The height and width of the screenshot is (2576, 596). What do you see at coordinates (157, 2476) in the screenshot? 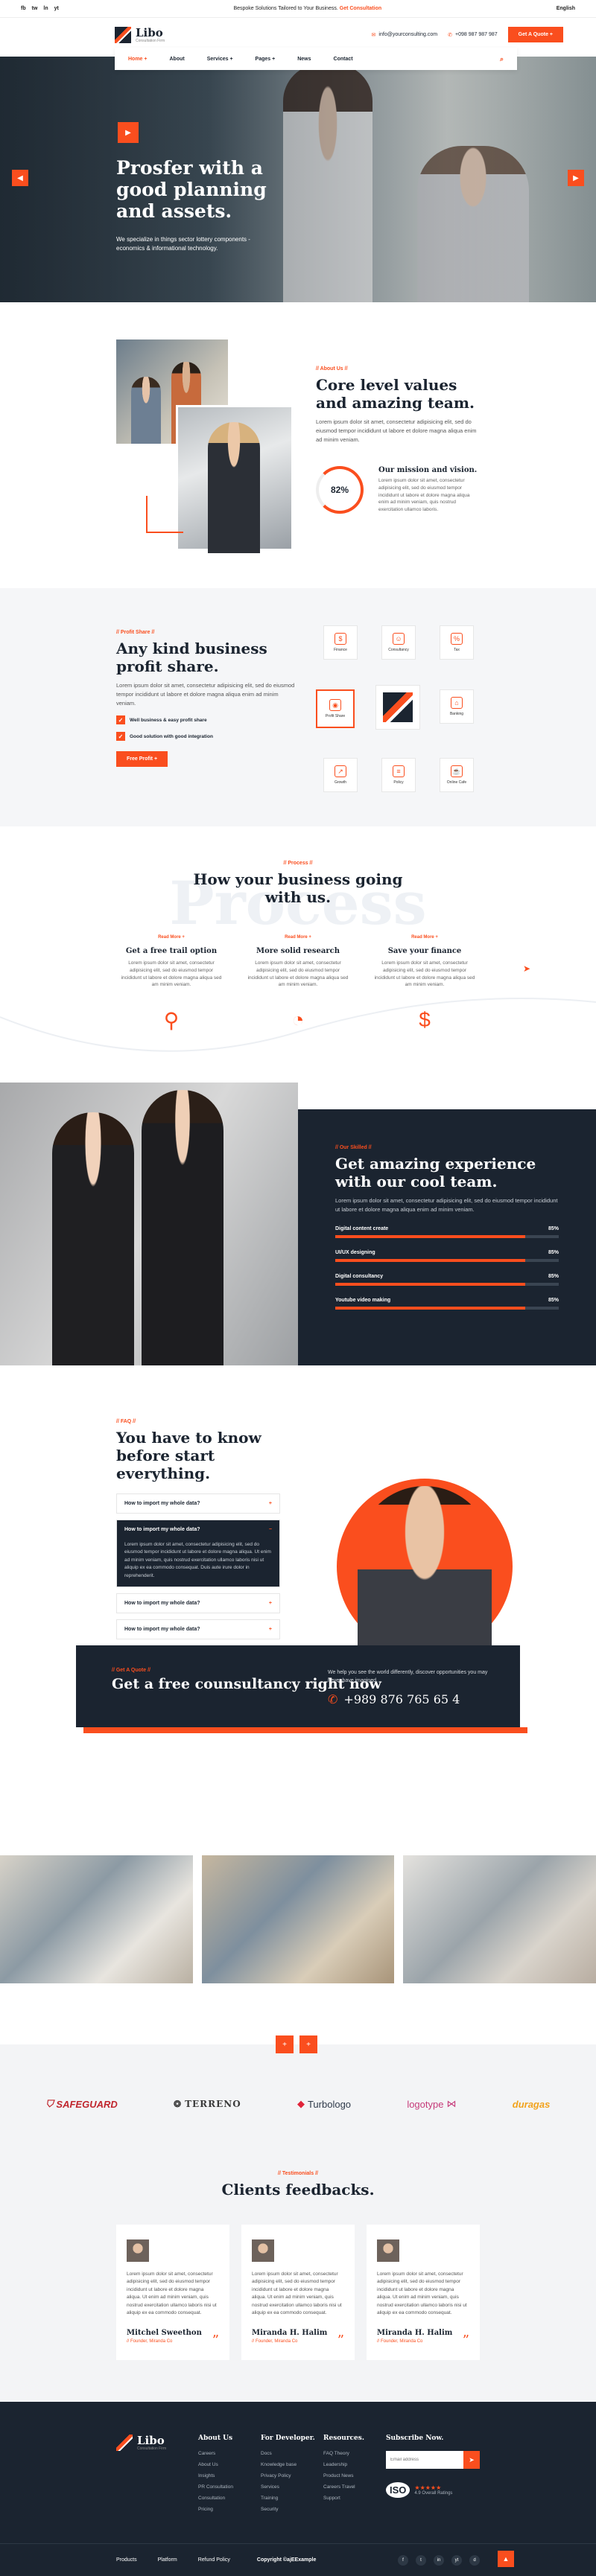
I see `footer-brand: Libo Consultation Firm` at bounding box center [157, 2476].